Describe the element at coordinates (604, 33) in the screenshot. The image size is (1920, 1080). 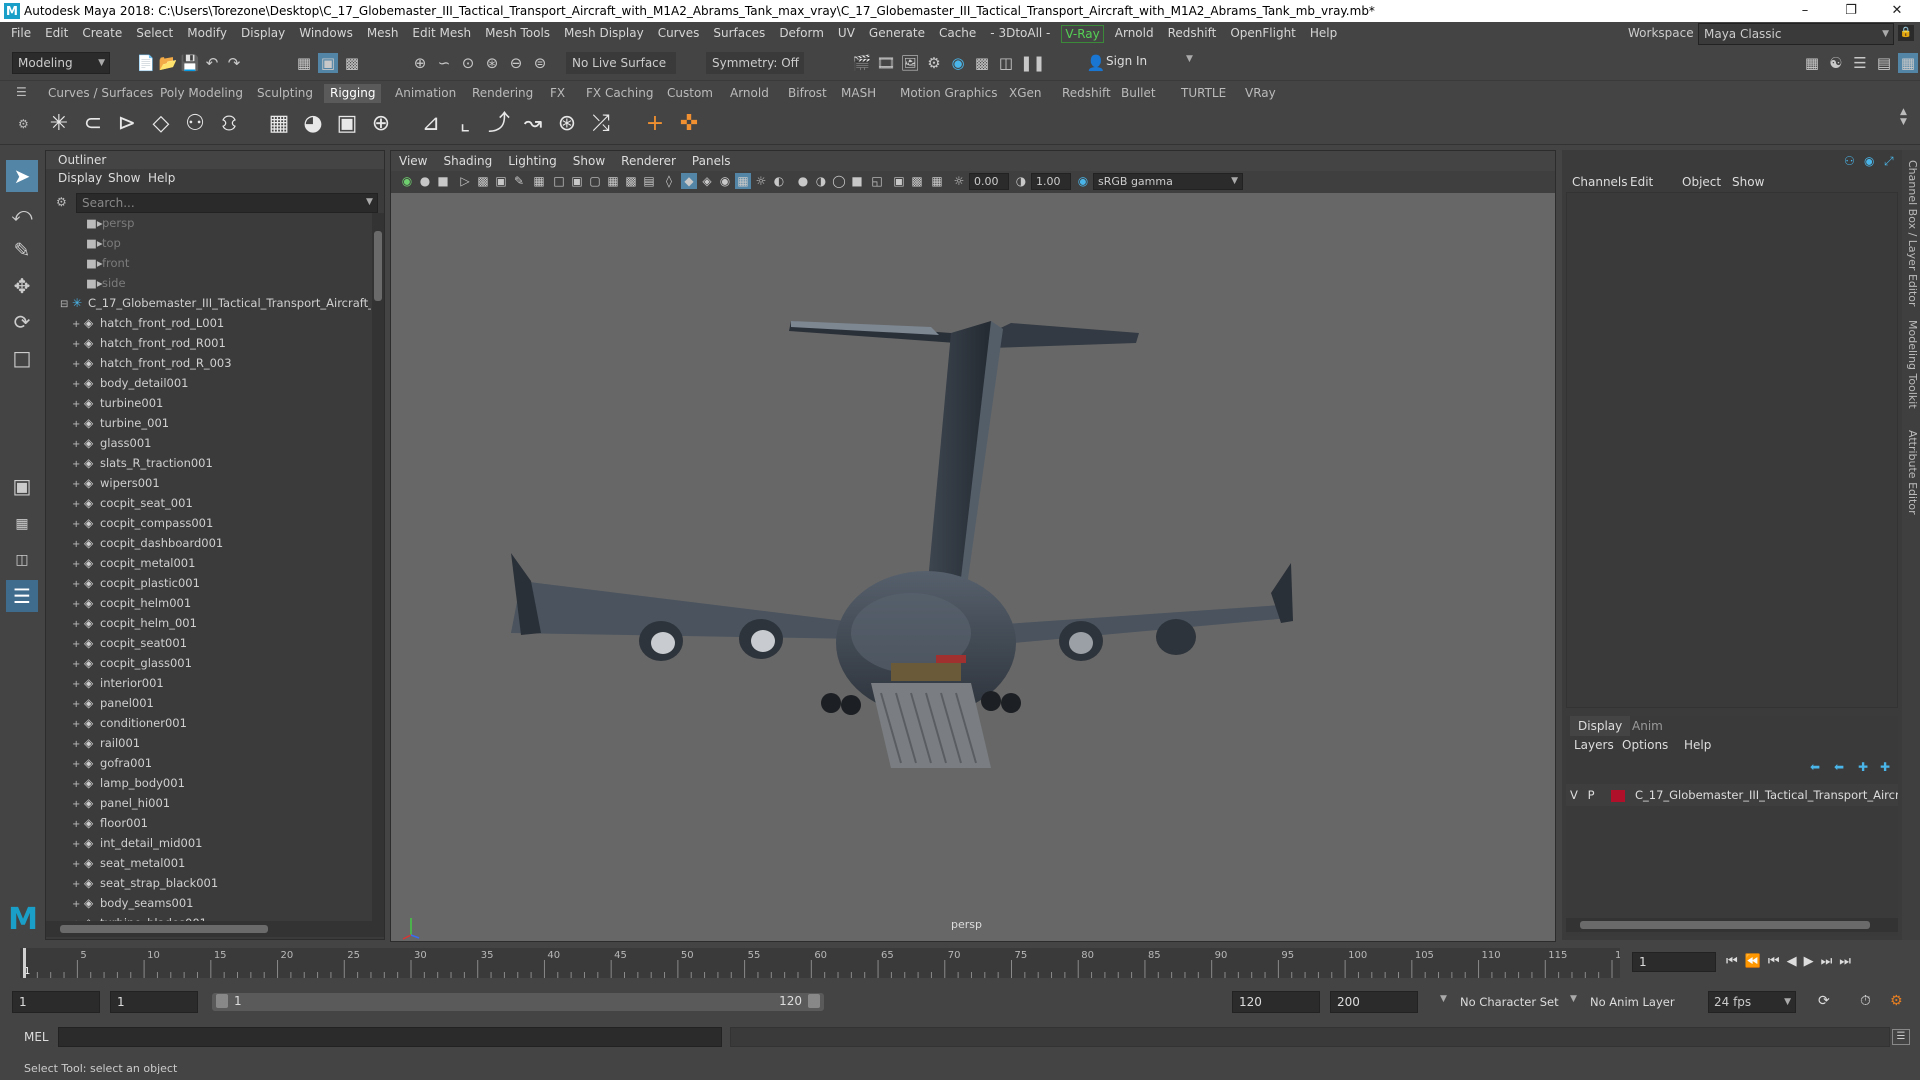
I see `menu-mesh-display: Mesh Display` at that location.